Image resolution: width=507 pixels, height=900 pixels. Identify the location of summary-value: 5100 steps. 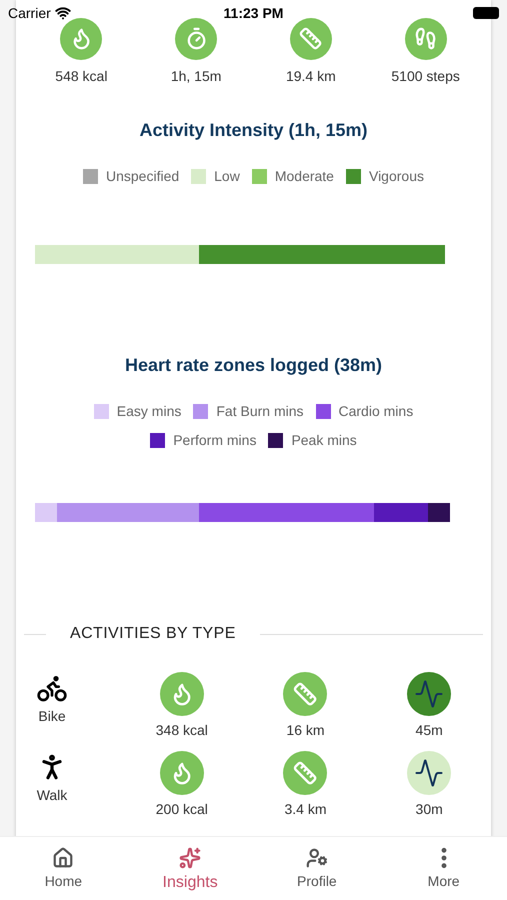
(425, 76).